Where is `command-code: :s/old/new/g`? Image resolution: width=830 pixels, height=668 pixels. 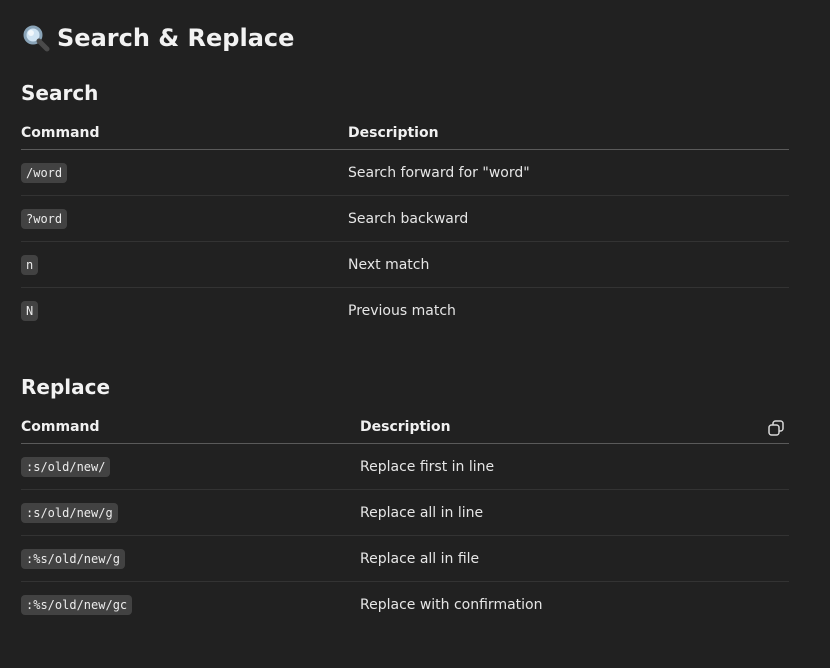 command-code: :s/old/new/g is located at coordinates (69, 512).